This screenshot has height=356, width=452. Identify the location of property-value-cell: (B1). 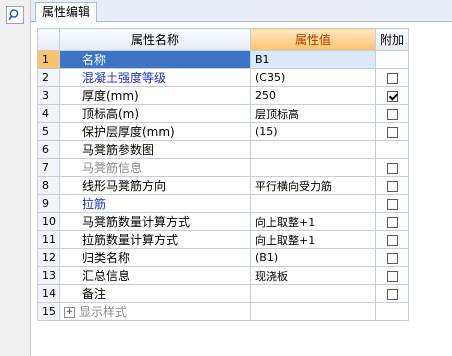
(313, 257).